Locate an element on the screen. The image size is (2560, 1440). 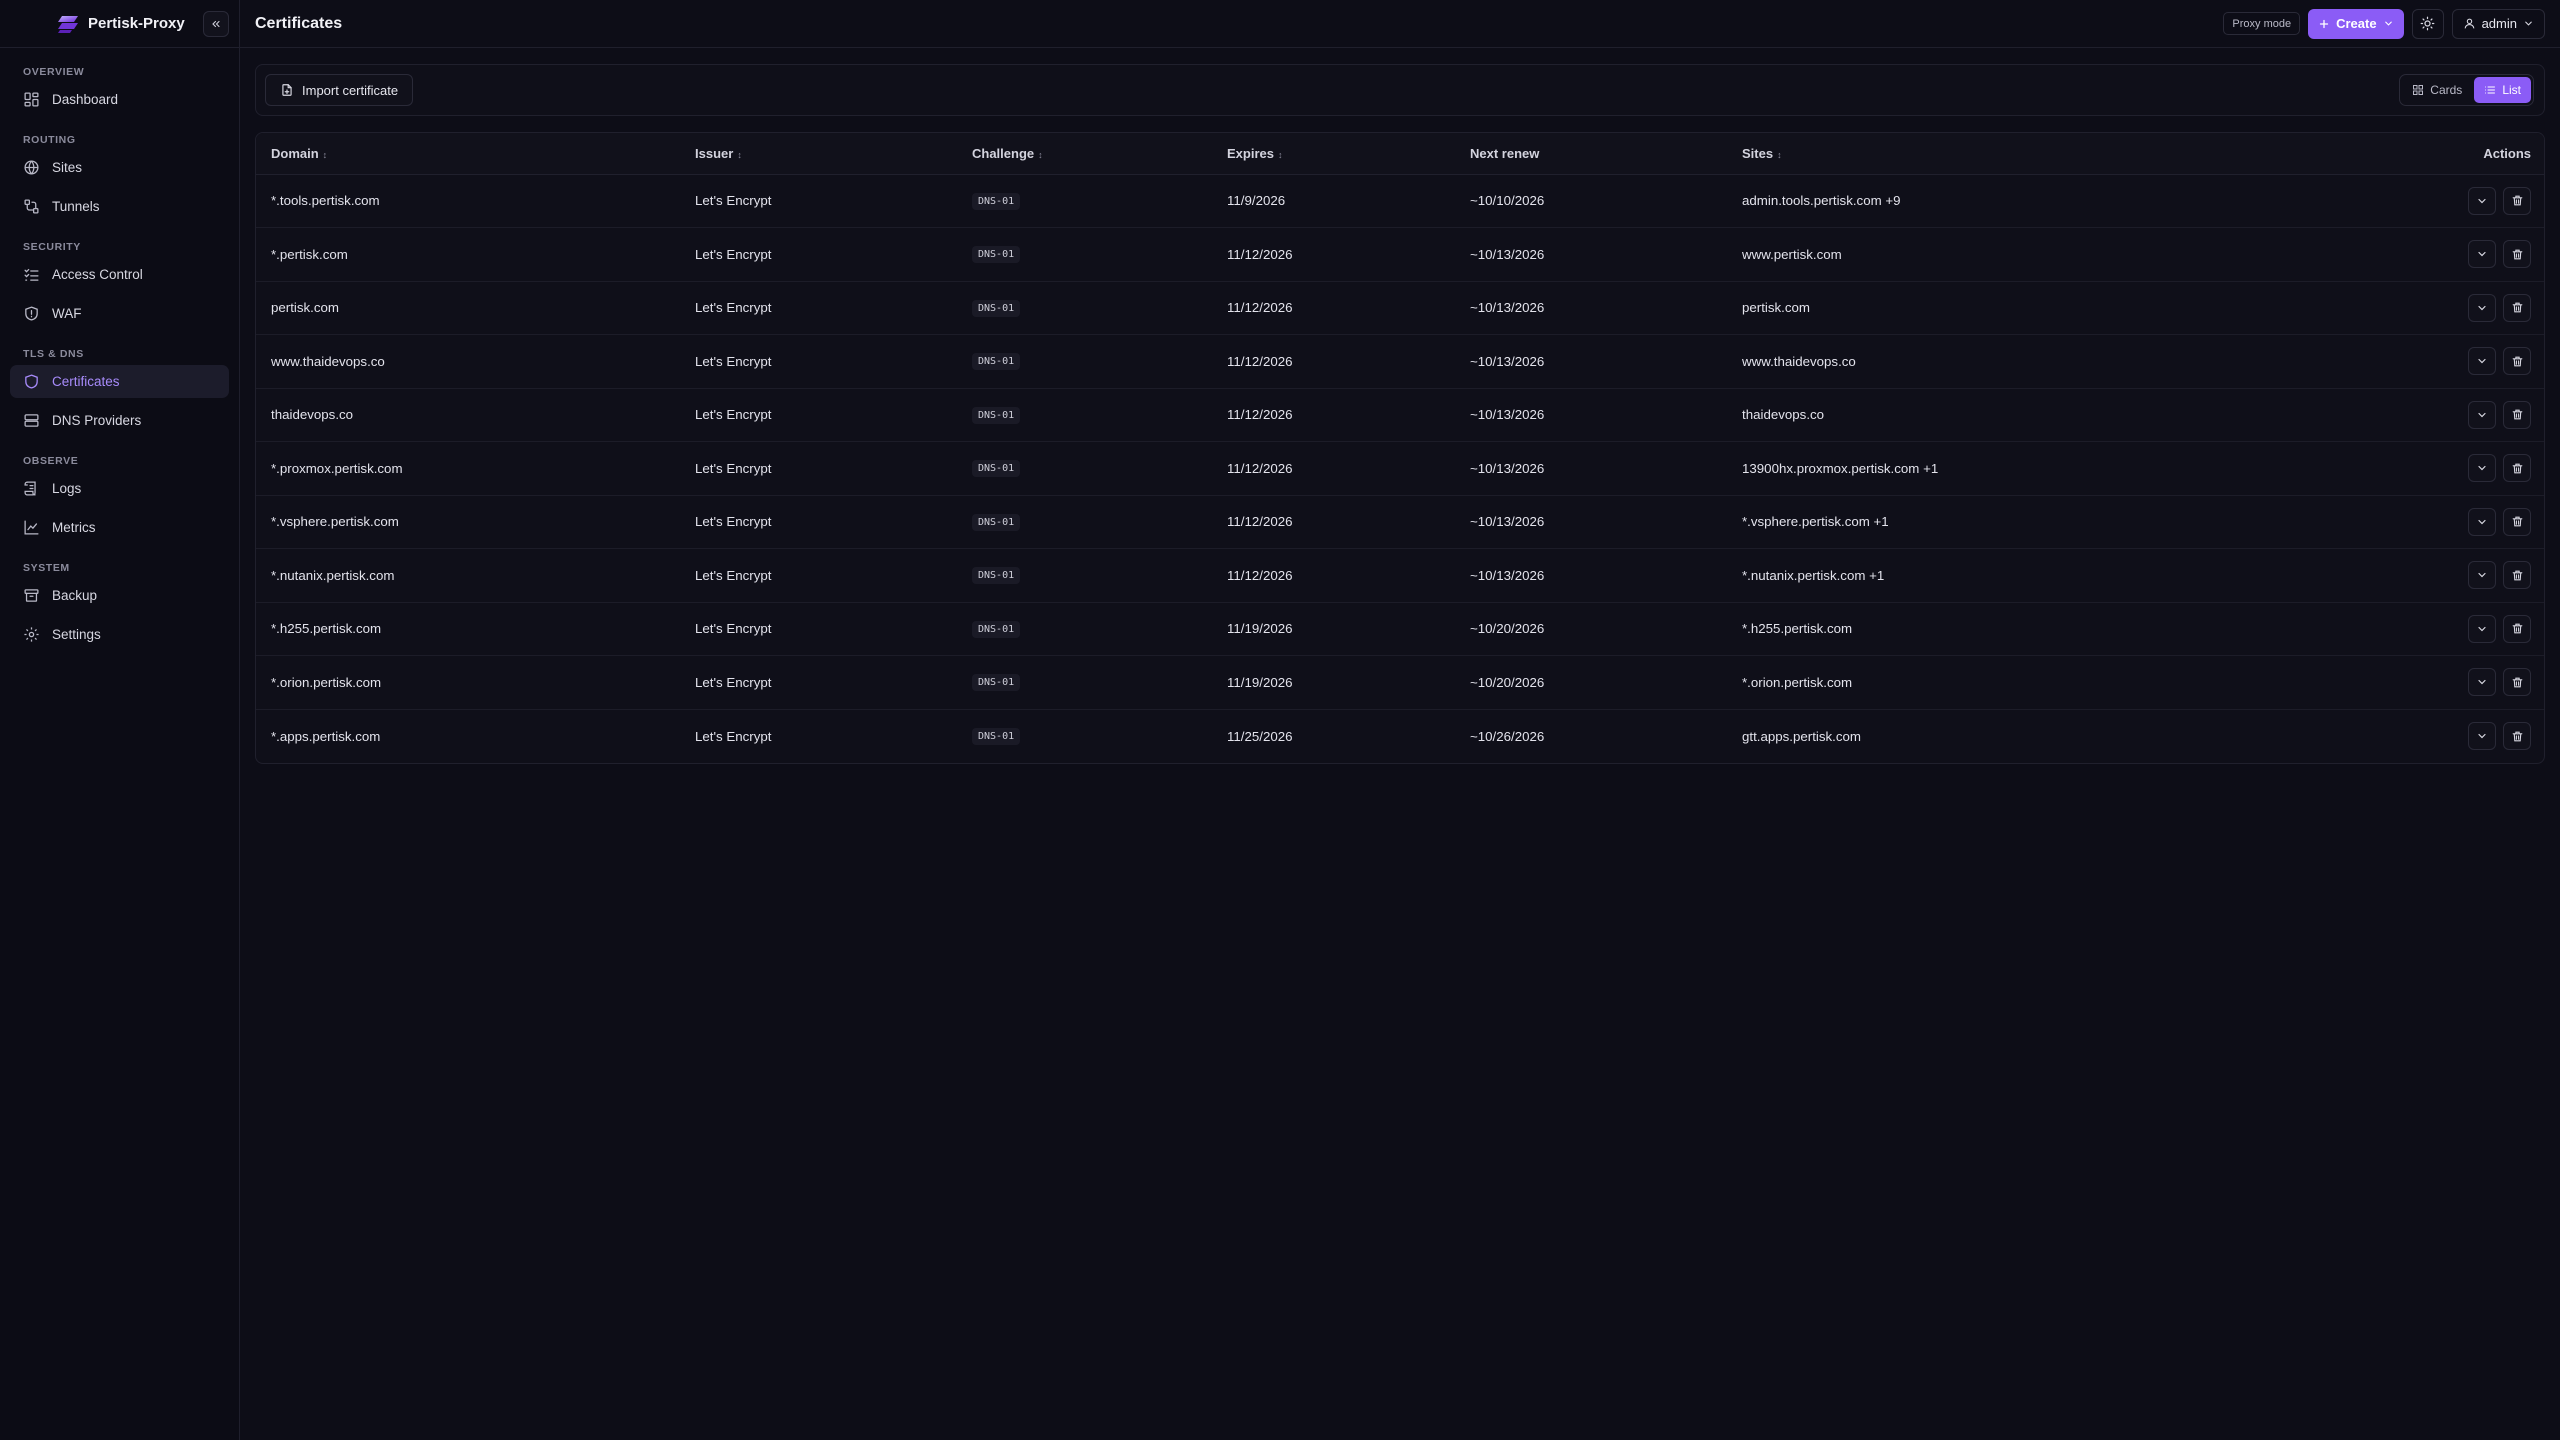
cell-next-renew: ~10/13/2026 is located at coordinates (1591, 361).